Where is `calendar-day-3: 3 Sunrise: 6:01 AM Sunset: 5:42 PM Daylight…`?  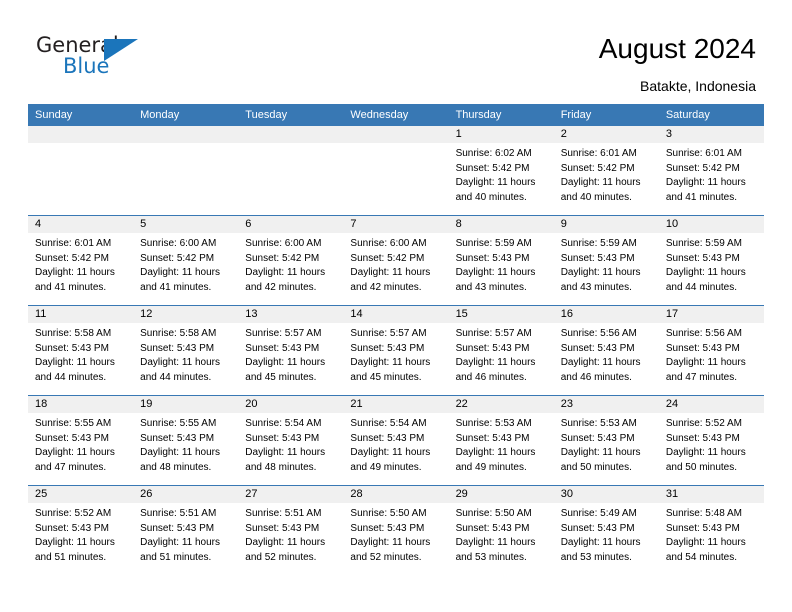
calendar-day-3: 3 Sunrise: 6:01 AM Sunset: 5:42 PM Daylight… is located at coordinates (711, 170).